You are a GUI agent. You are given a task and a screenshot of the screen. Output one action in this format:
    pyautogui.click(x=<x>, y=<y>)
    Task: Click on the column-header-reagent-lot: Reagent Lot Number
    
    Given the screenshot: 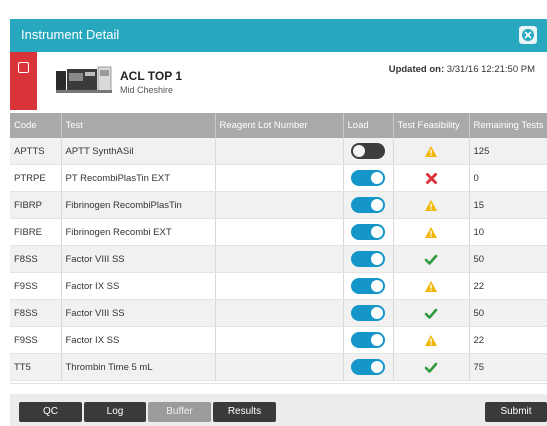 What is the action you would take?
    pyautogui.click(x=279, y=125)
    